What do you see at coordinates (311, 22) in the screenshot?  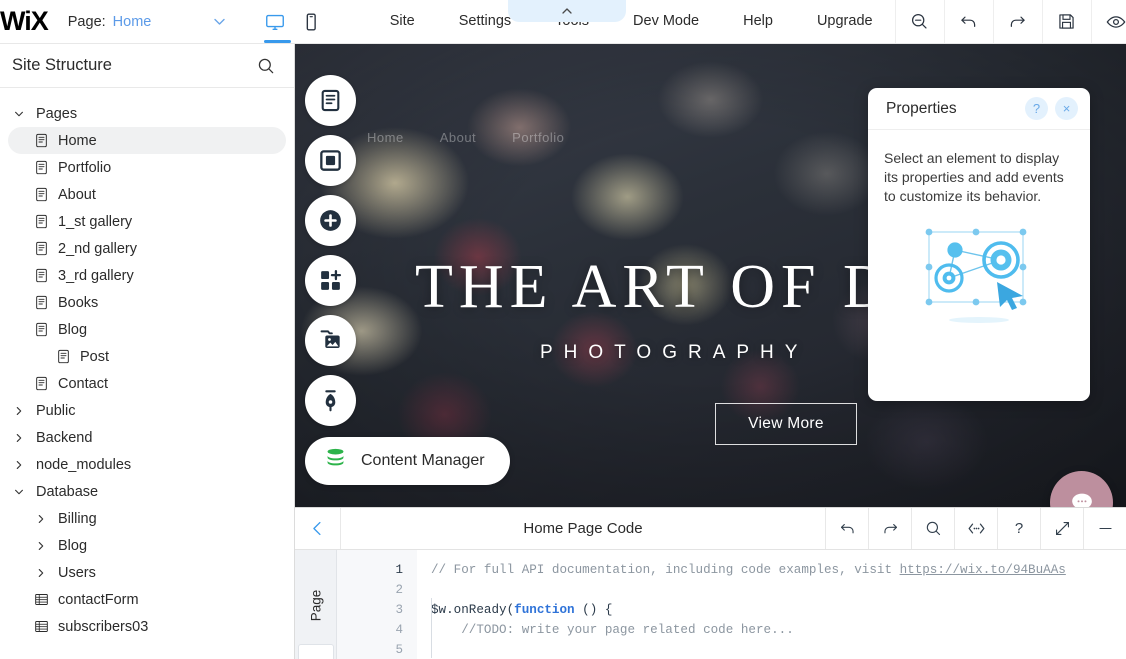 I see `mobile-icon` at bounding box center [311, 22].